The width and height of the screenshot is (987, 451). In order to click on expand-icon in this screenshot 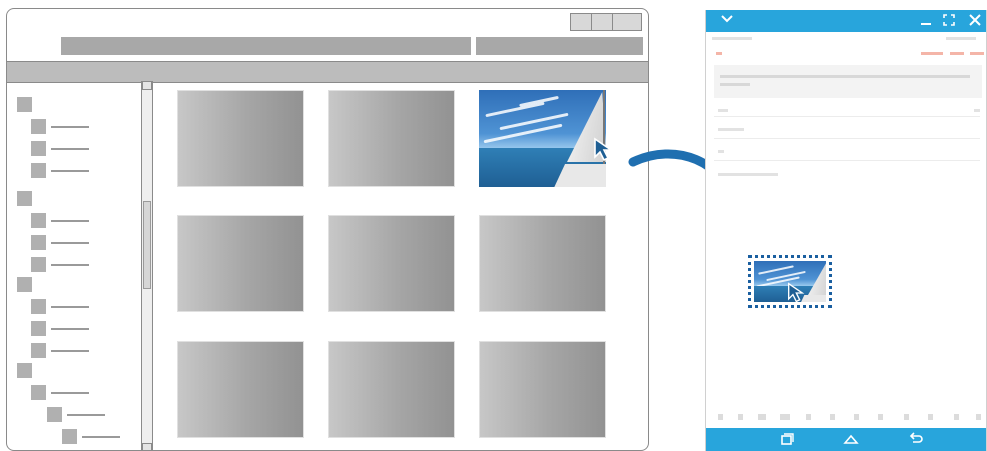, I will do `click(949, 20)`.